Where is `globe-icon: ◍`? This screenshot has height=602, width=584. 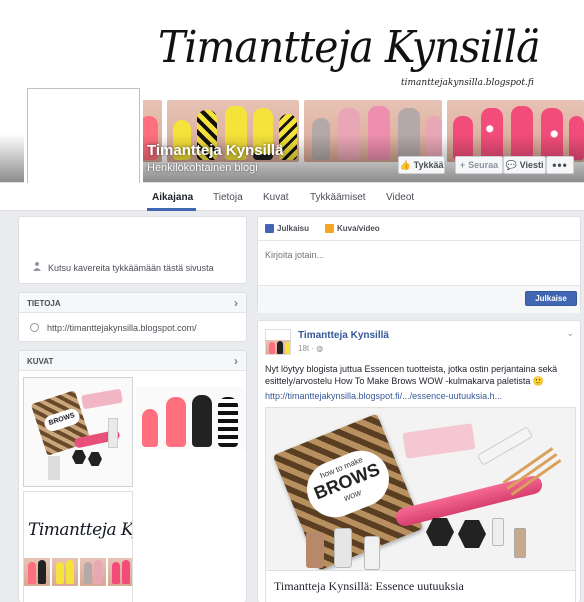
globe-icon: ◍ is located at coordinates (320, 348).